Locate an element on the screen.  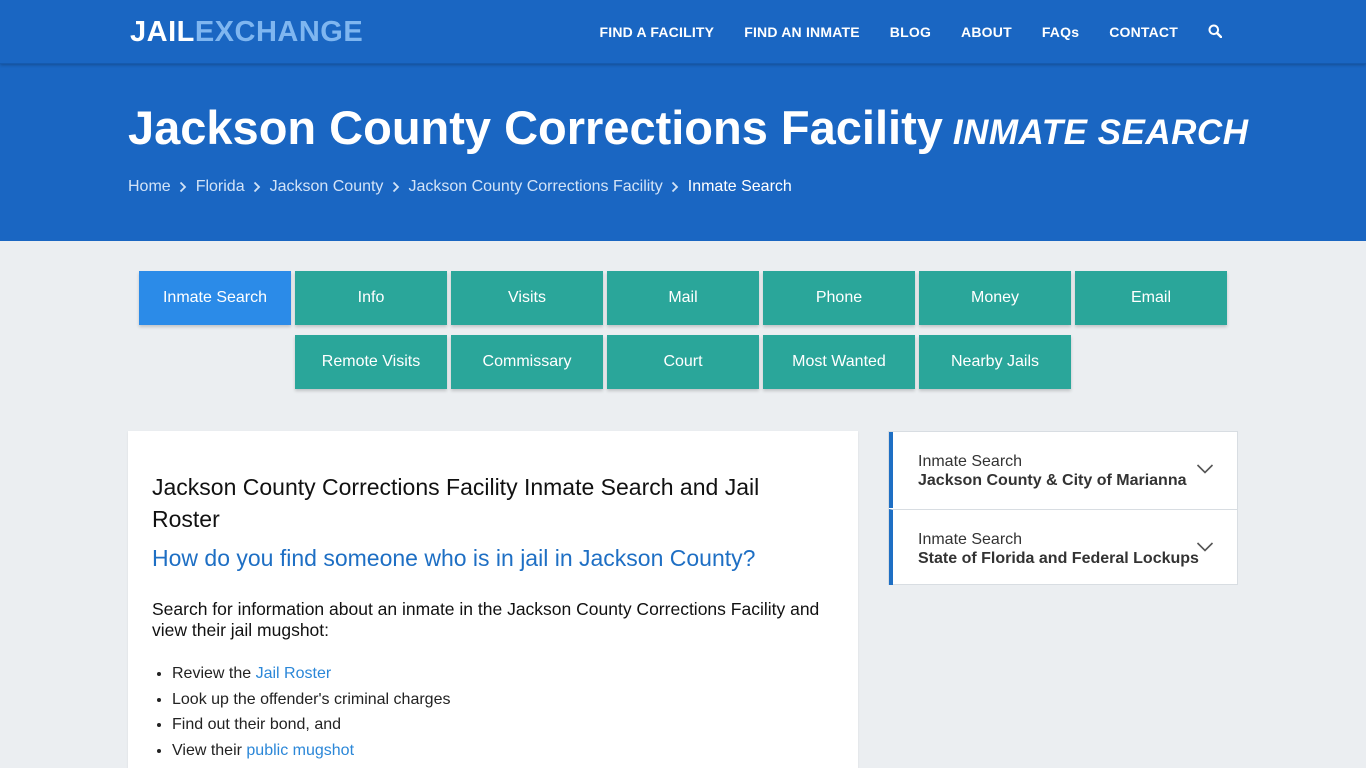
nav-find-inmate: FIND AN INMATE is located at coordinates (802, 32).